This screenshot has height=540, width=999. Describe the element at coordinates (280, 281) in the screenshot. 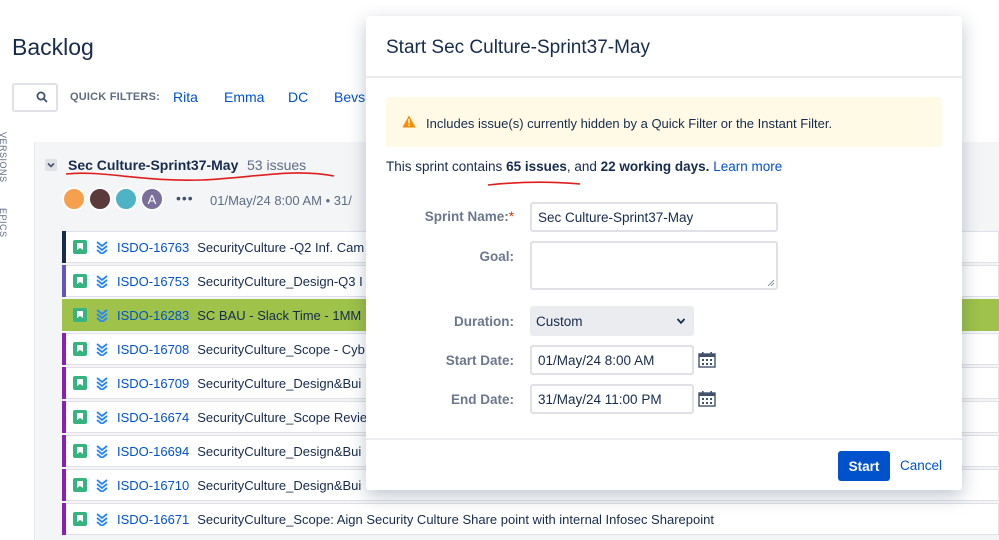

I see `issue-summary: SecurityCulture_Design-Q3 I` at that location.